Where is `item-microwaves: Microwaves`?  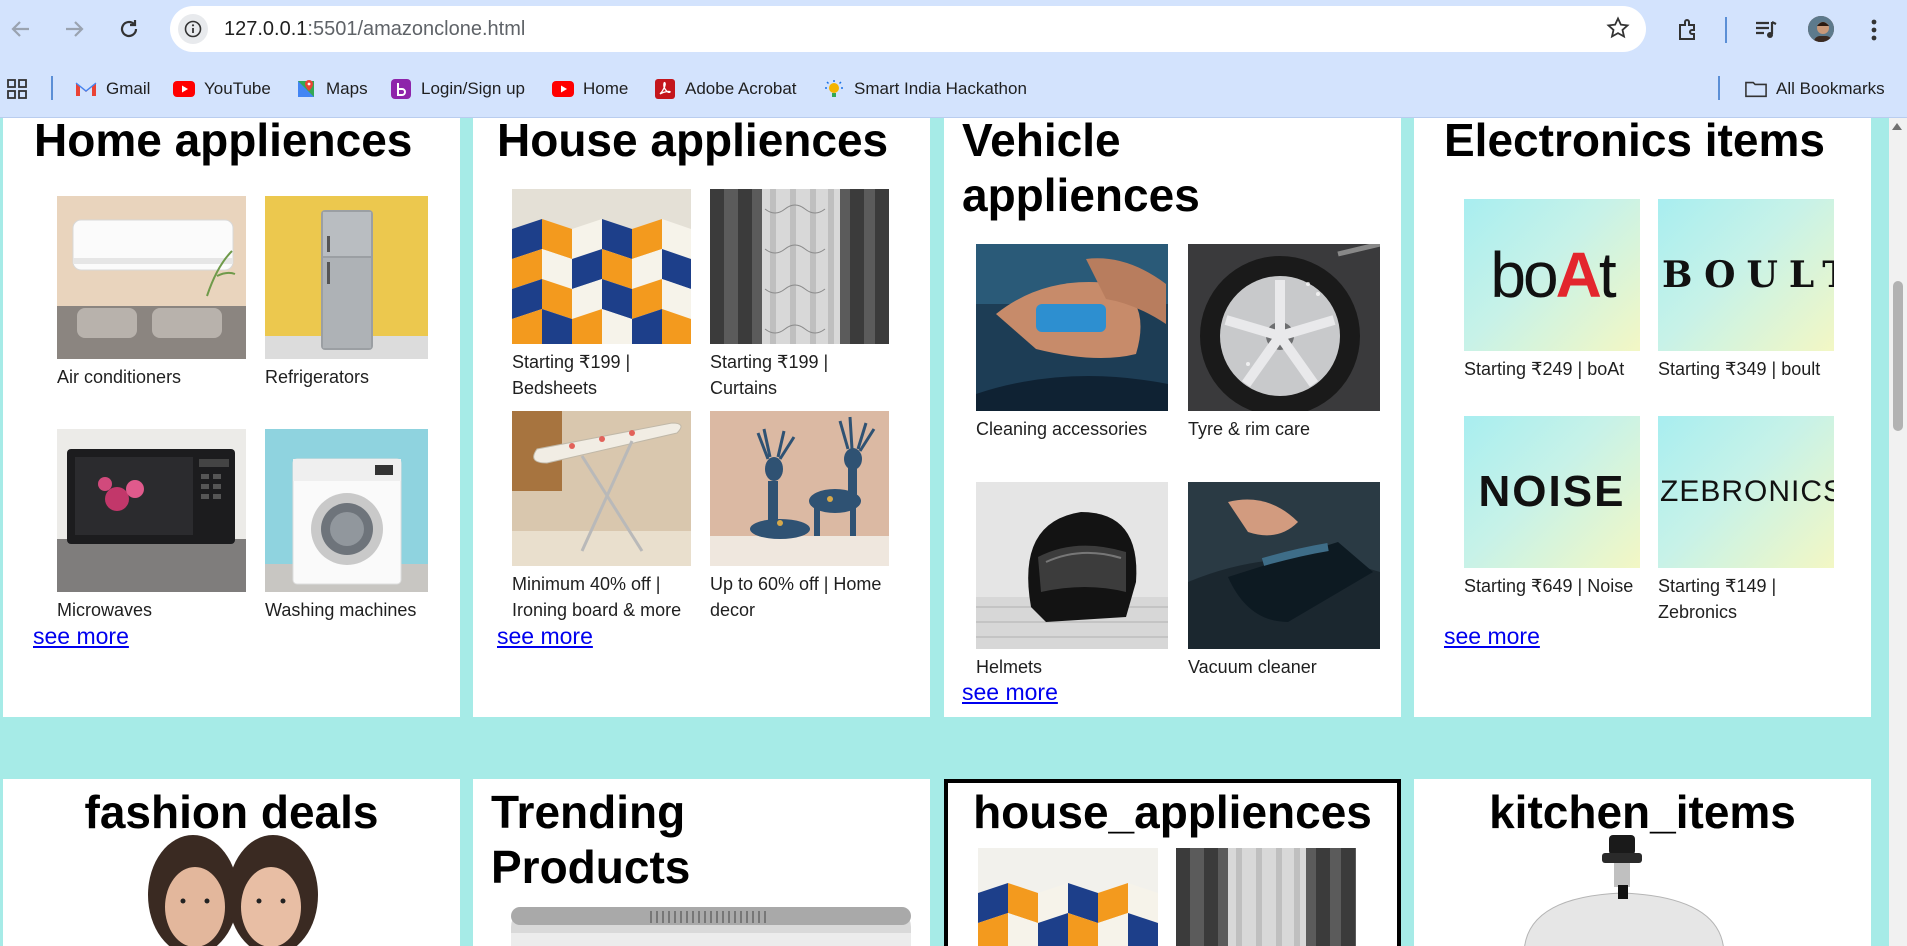
item-microwaves: Microwaves is located at coordinates (151, 526).